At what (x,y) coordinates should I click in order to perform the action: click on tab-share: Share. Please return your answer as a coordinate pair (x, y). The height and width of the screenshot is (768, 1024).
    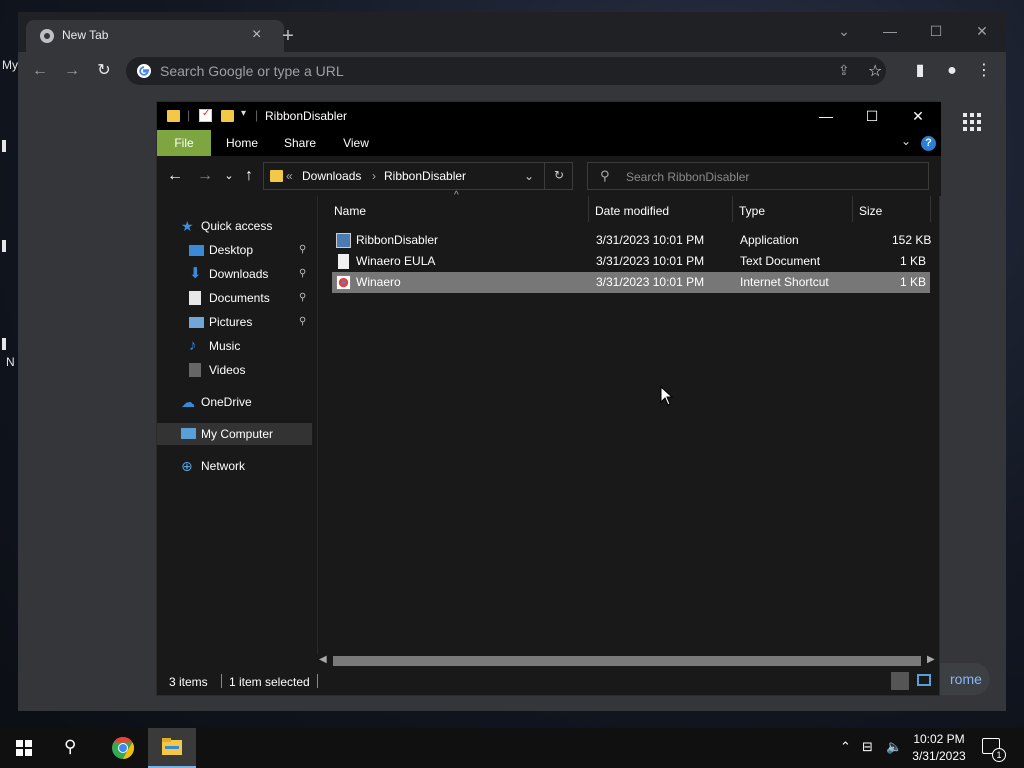
    Looking at the image, I should click on (300, 143).